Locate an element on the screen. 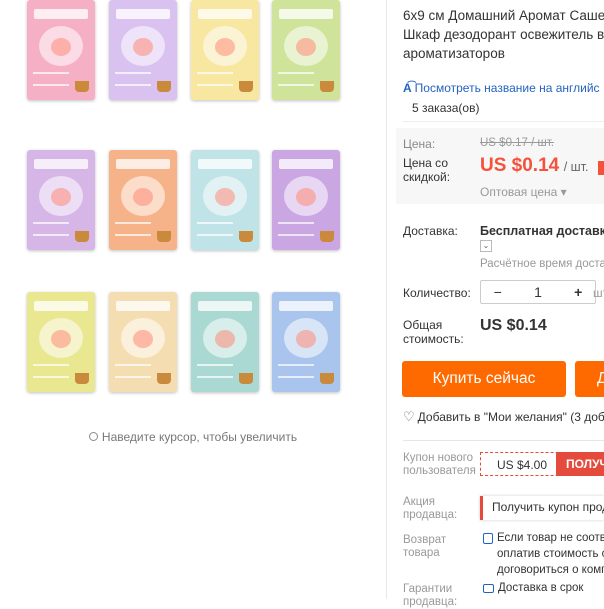 This screenshot has height=609, width=604. return-policy-icon is located at coordinates (488, 538).